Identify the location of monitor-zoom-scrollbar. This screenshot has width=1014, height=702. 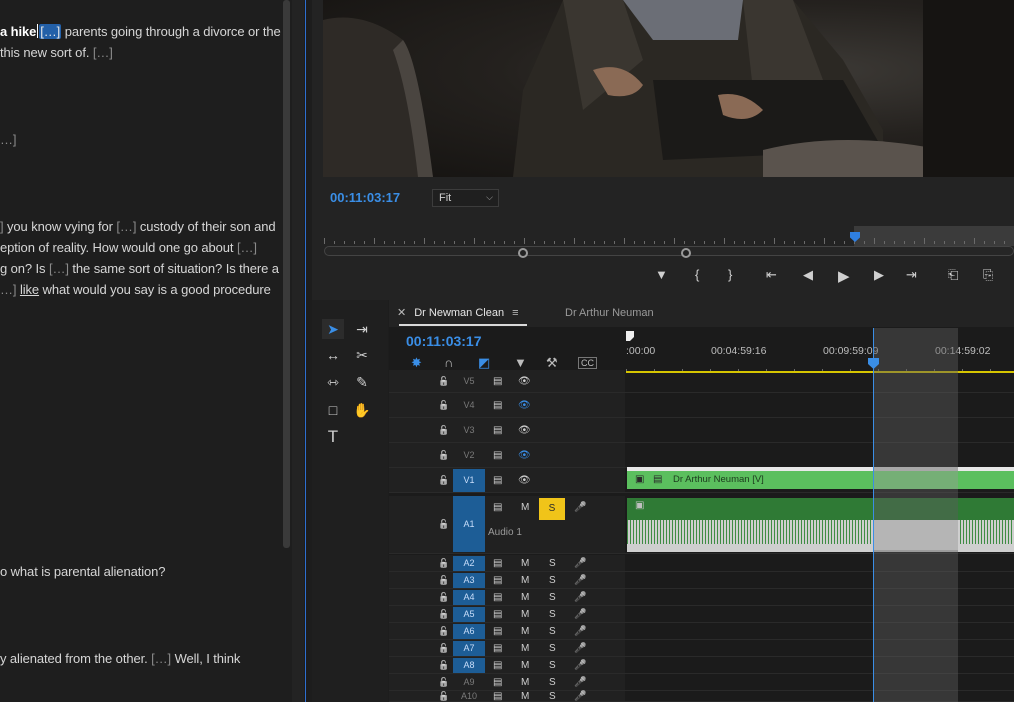
(669, 252).